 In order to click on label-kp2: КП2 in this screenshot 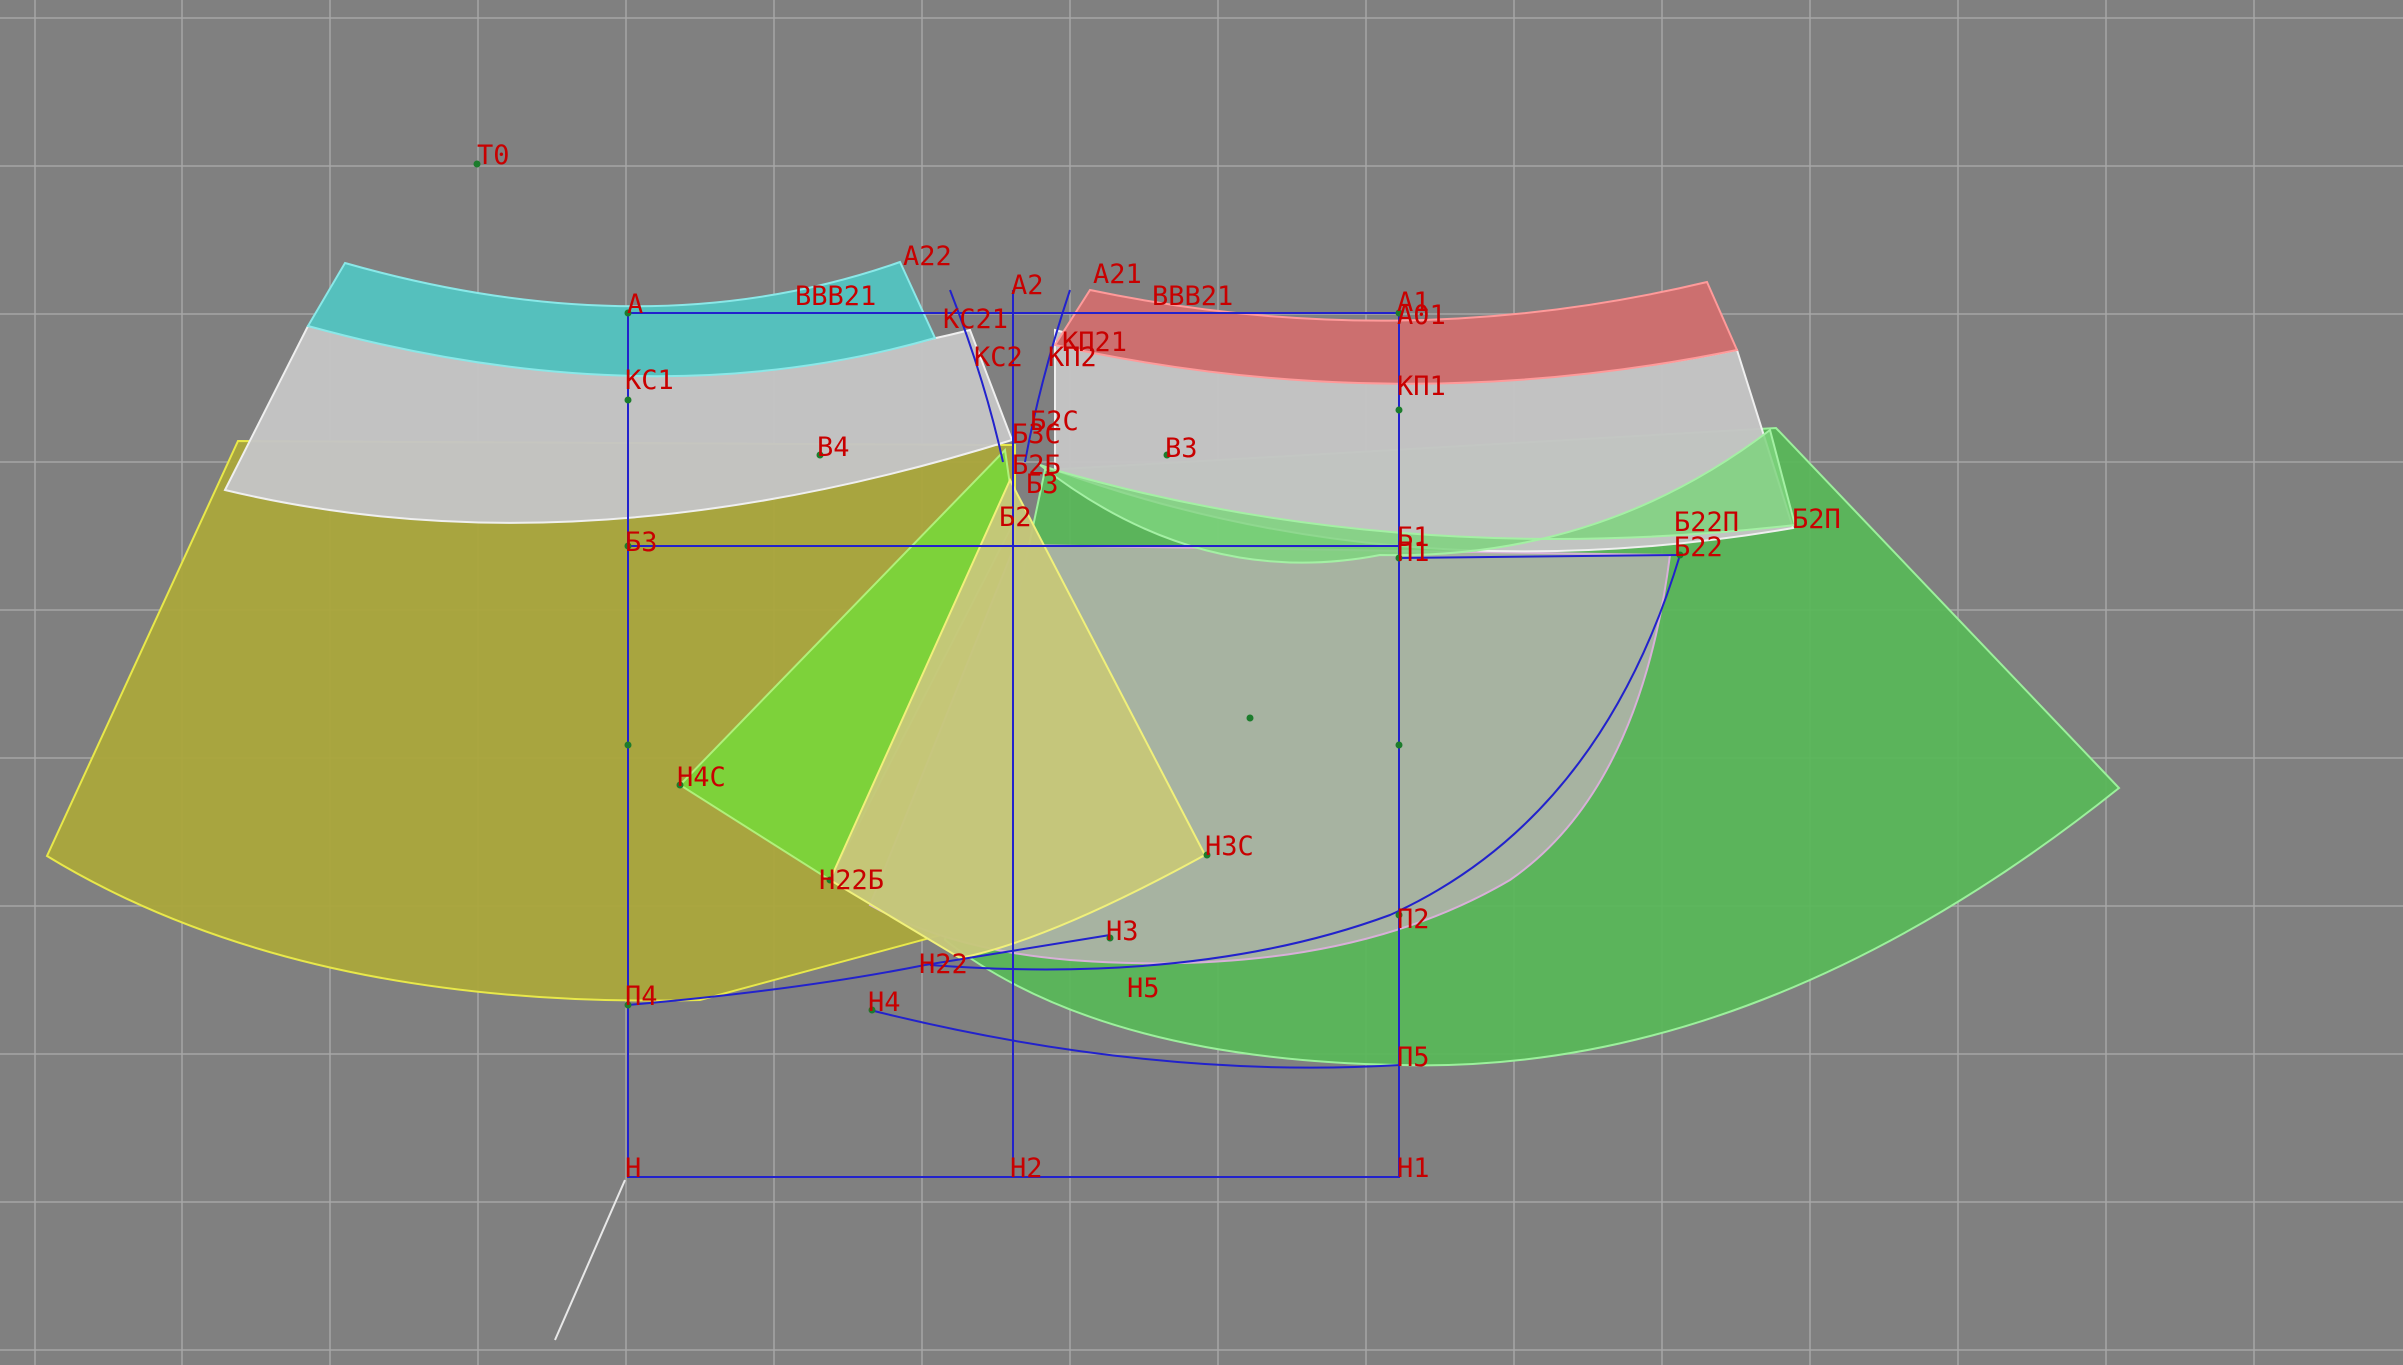, I will do `click(1072, 357)`.